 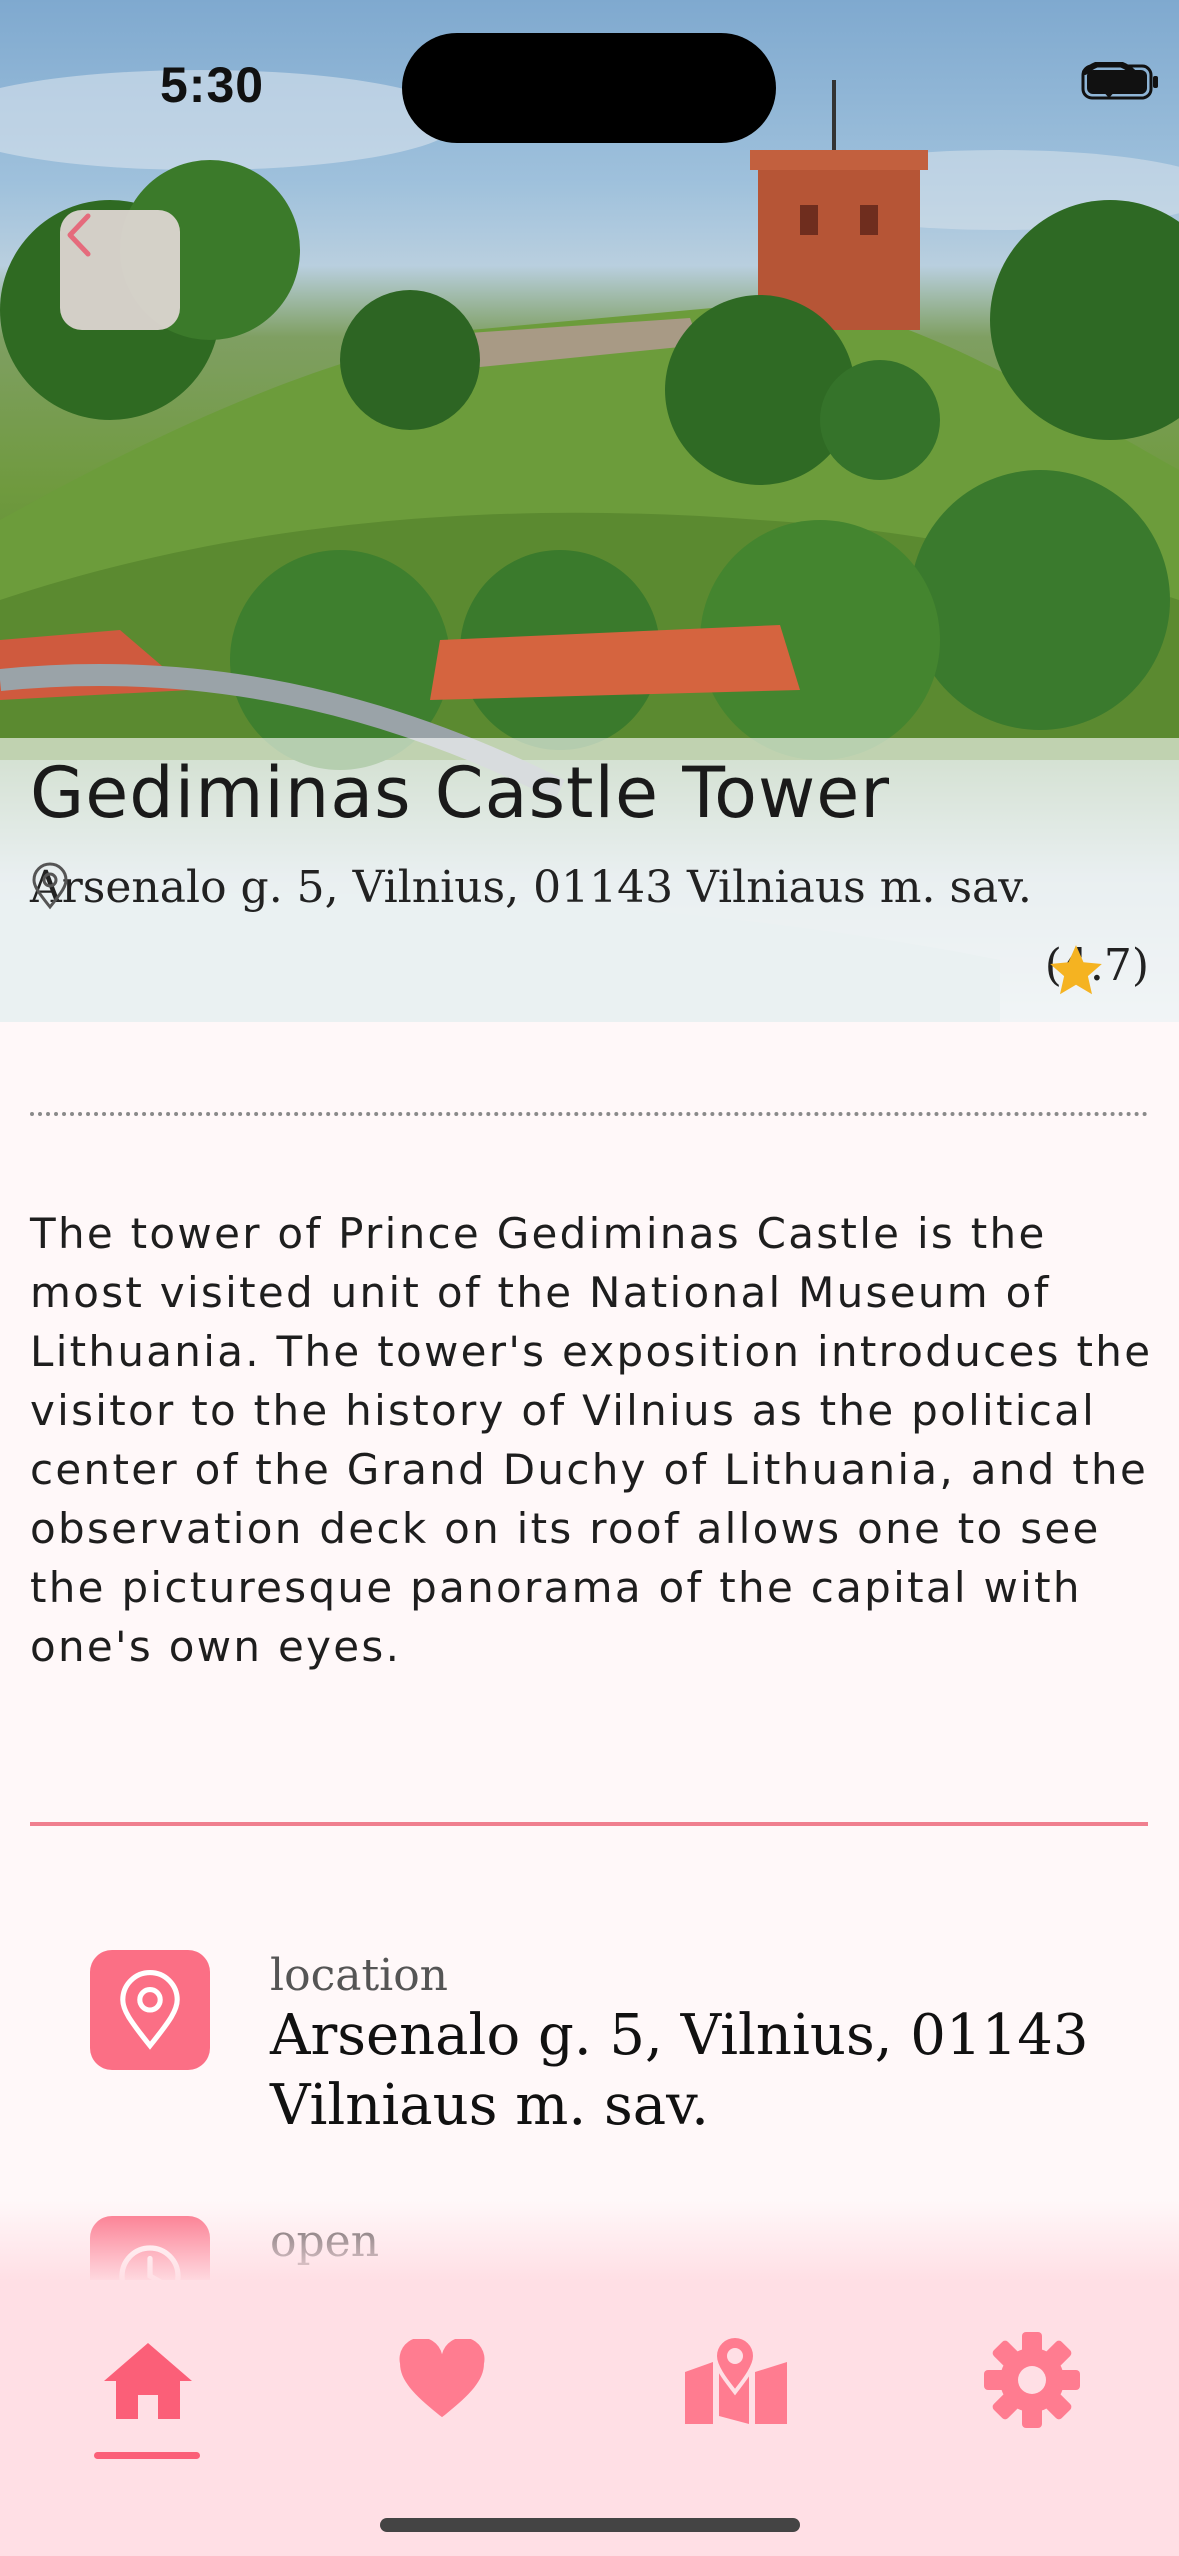 I want to click on dynamic-island, so click(x=589, y=88).